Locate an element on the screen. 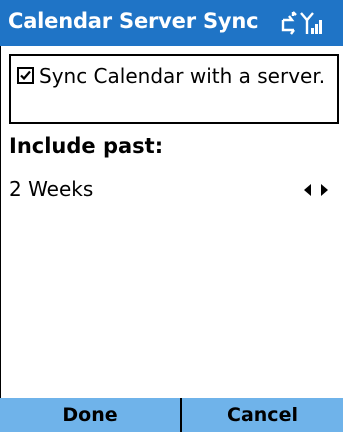 The height and width of the screenshot is (432, 343). signal-strength-icon is located at coordinates (301, 23).